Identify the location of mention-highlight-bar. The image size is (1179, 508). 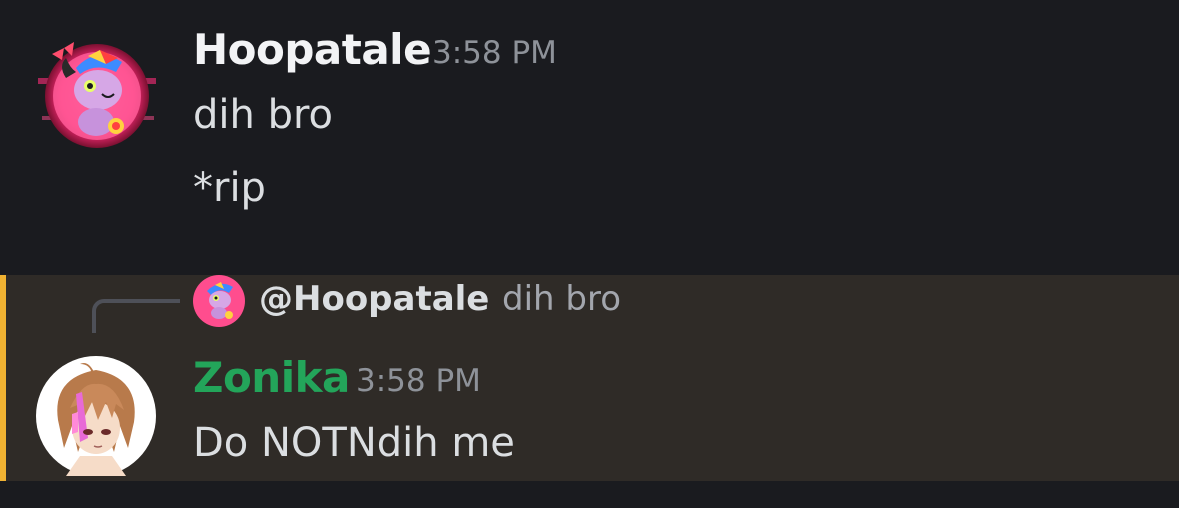
(3, 378).